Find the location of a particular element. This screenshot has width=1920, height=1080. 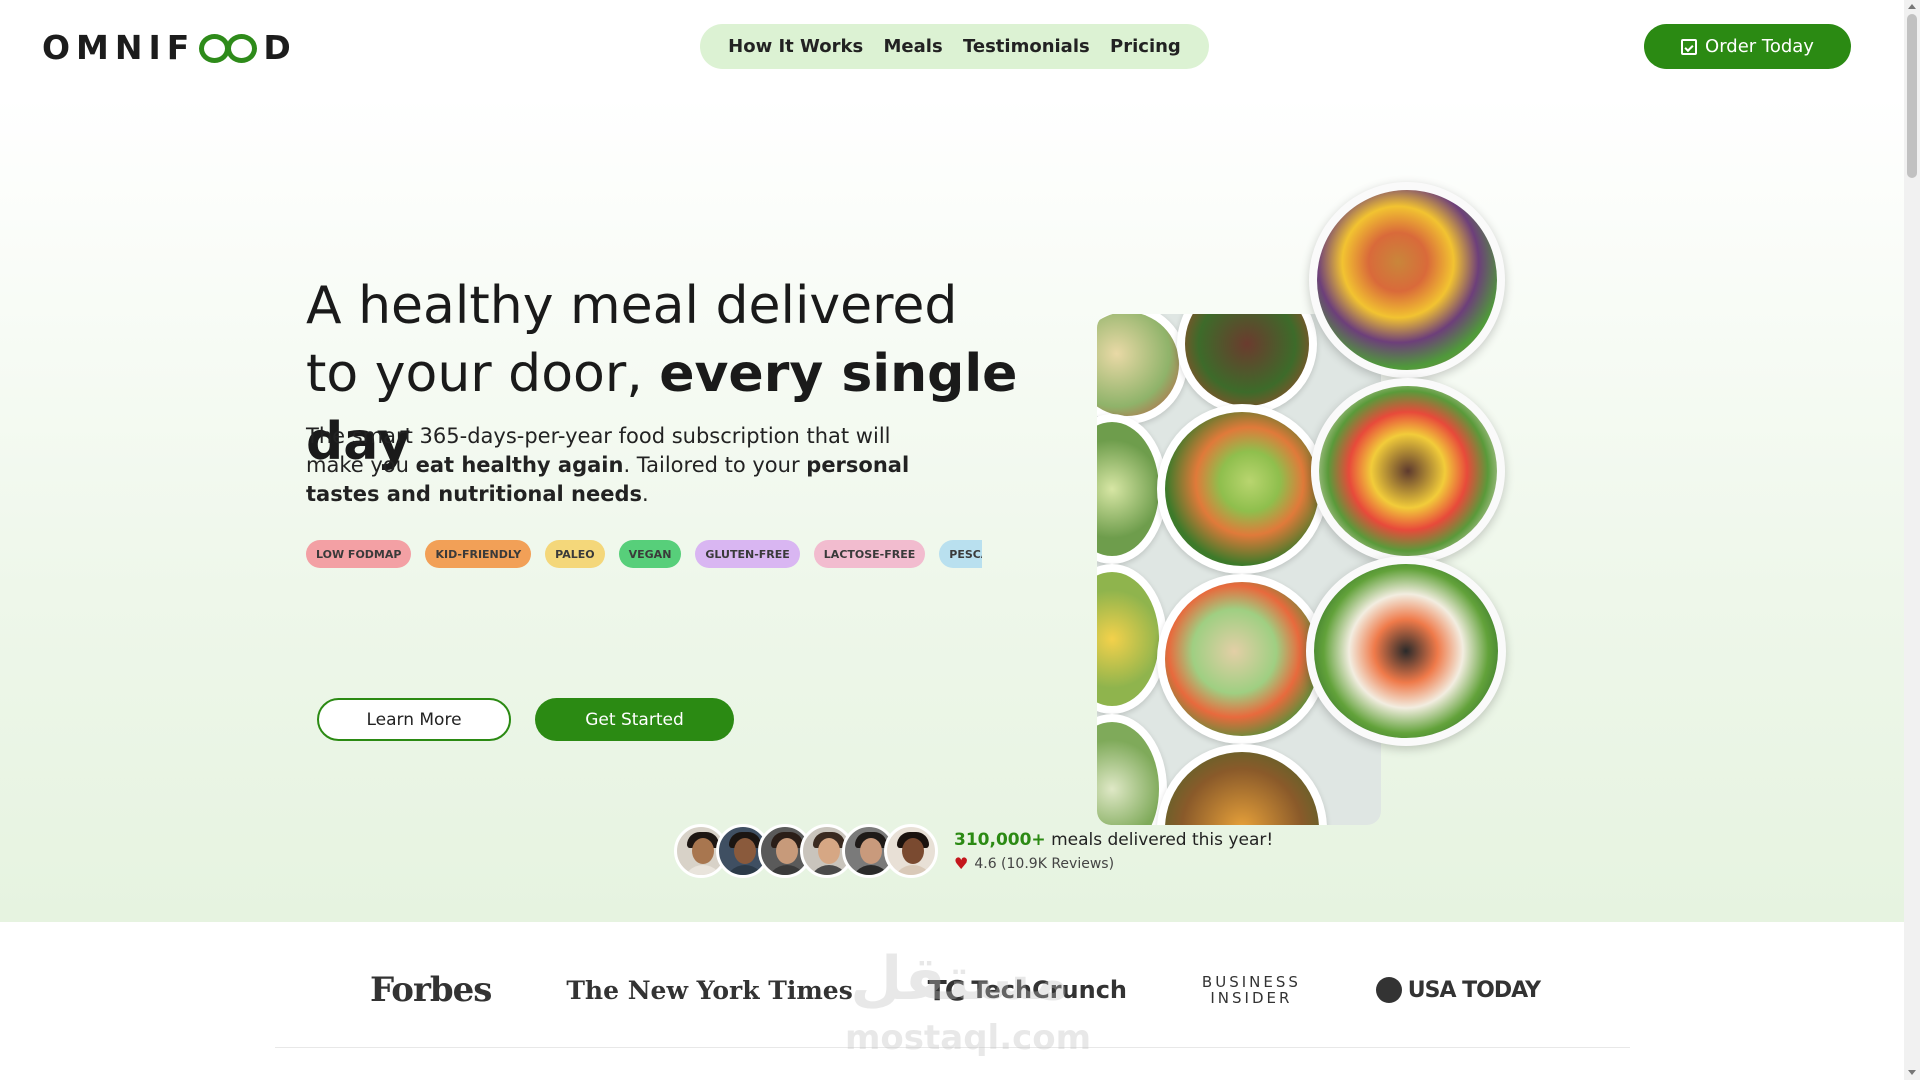

avatar is located at coordinates (911, 851).